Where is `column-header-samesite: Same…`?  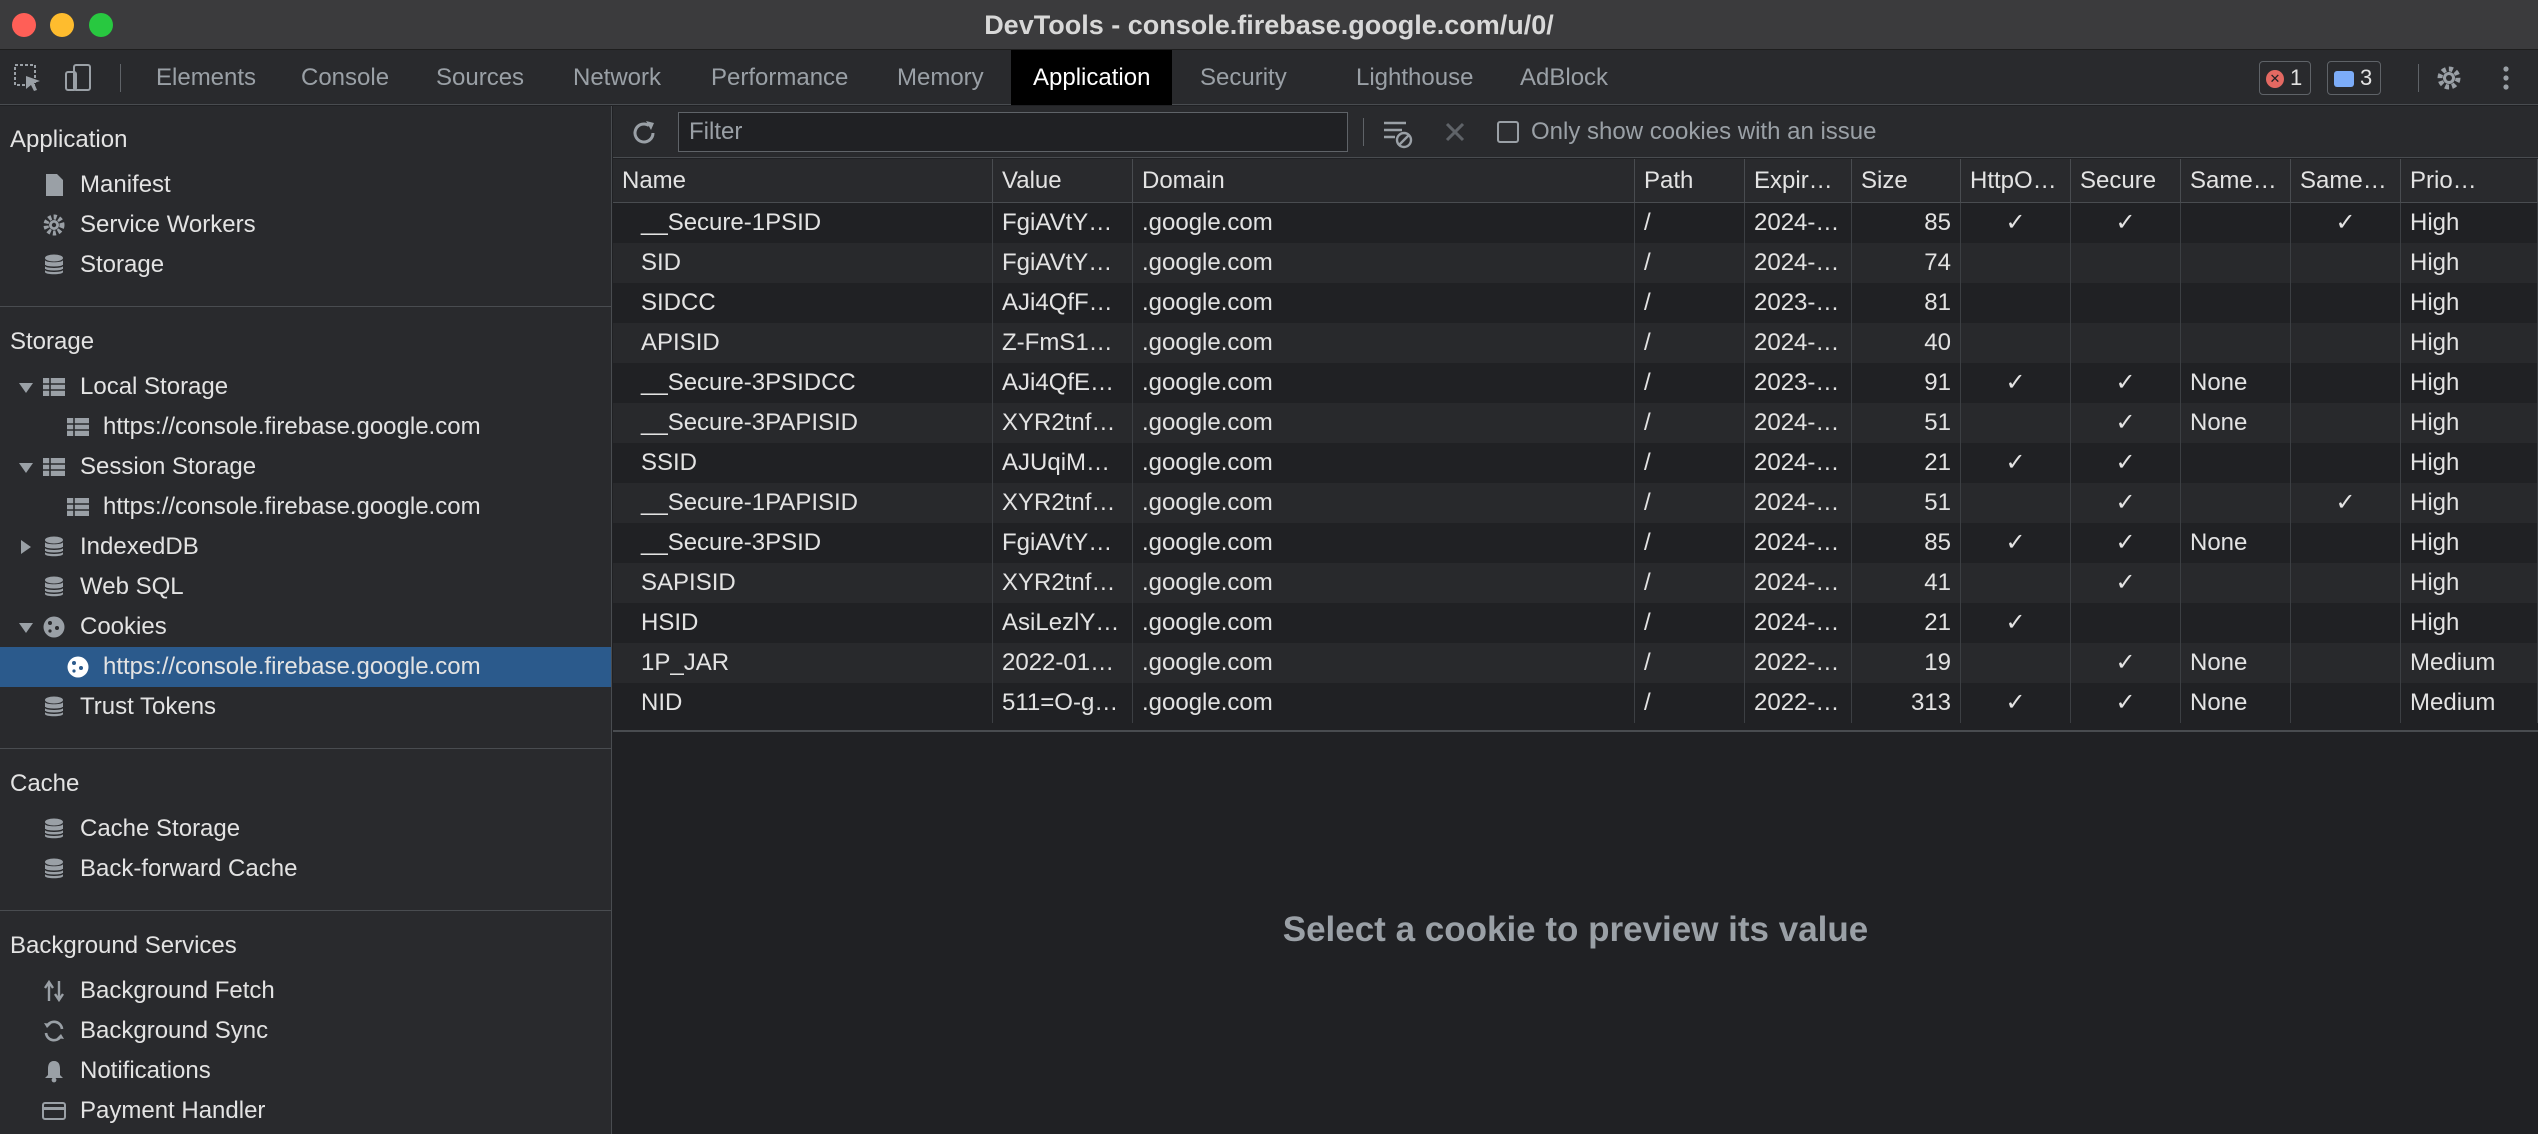
column-header-samesite: Same… is located at coordinates (2236, 181).